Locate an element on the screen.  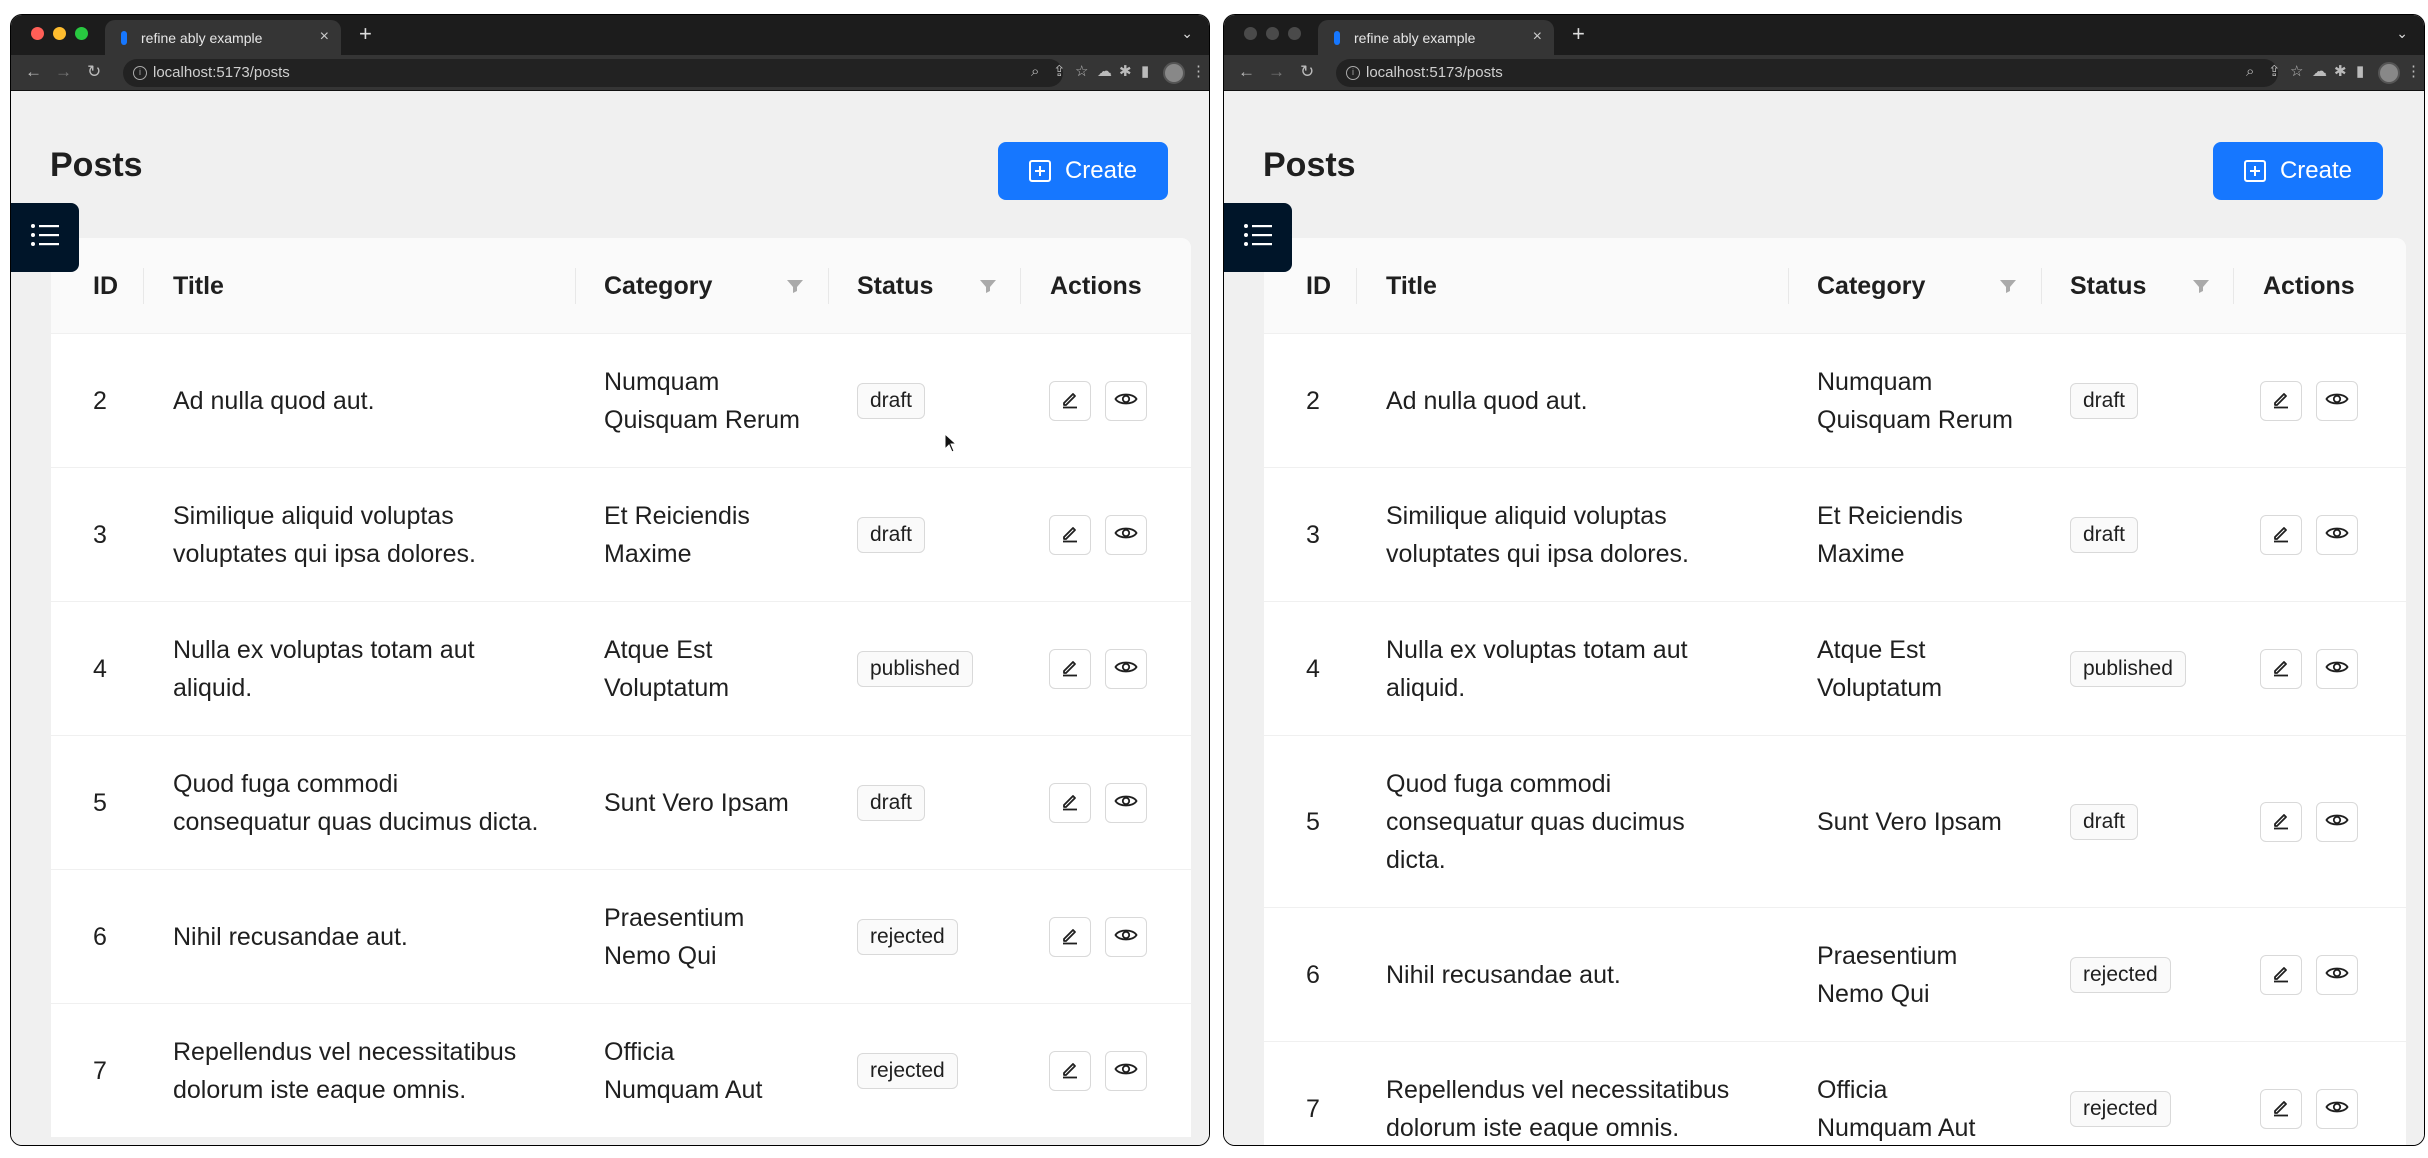
eye-icon is located at coordinates (2337, 975).